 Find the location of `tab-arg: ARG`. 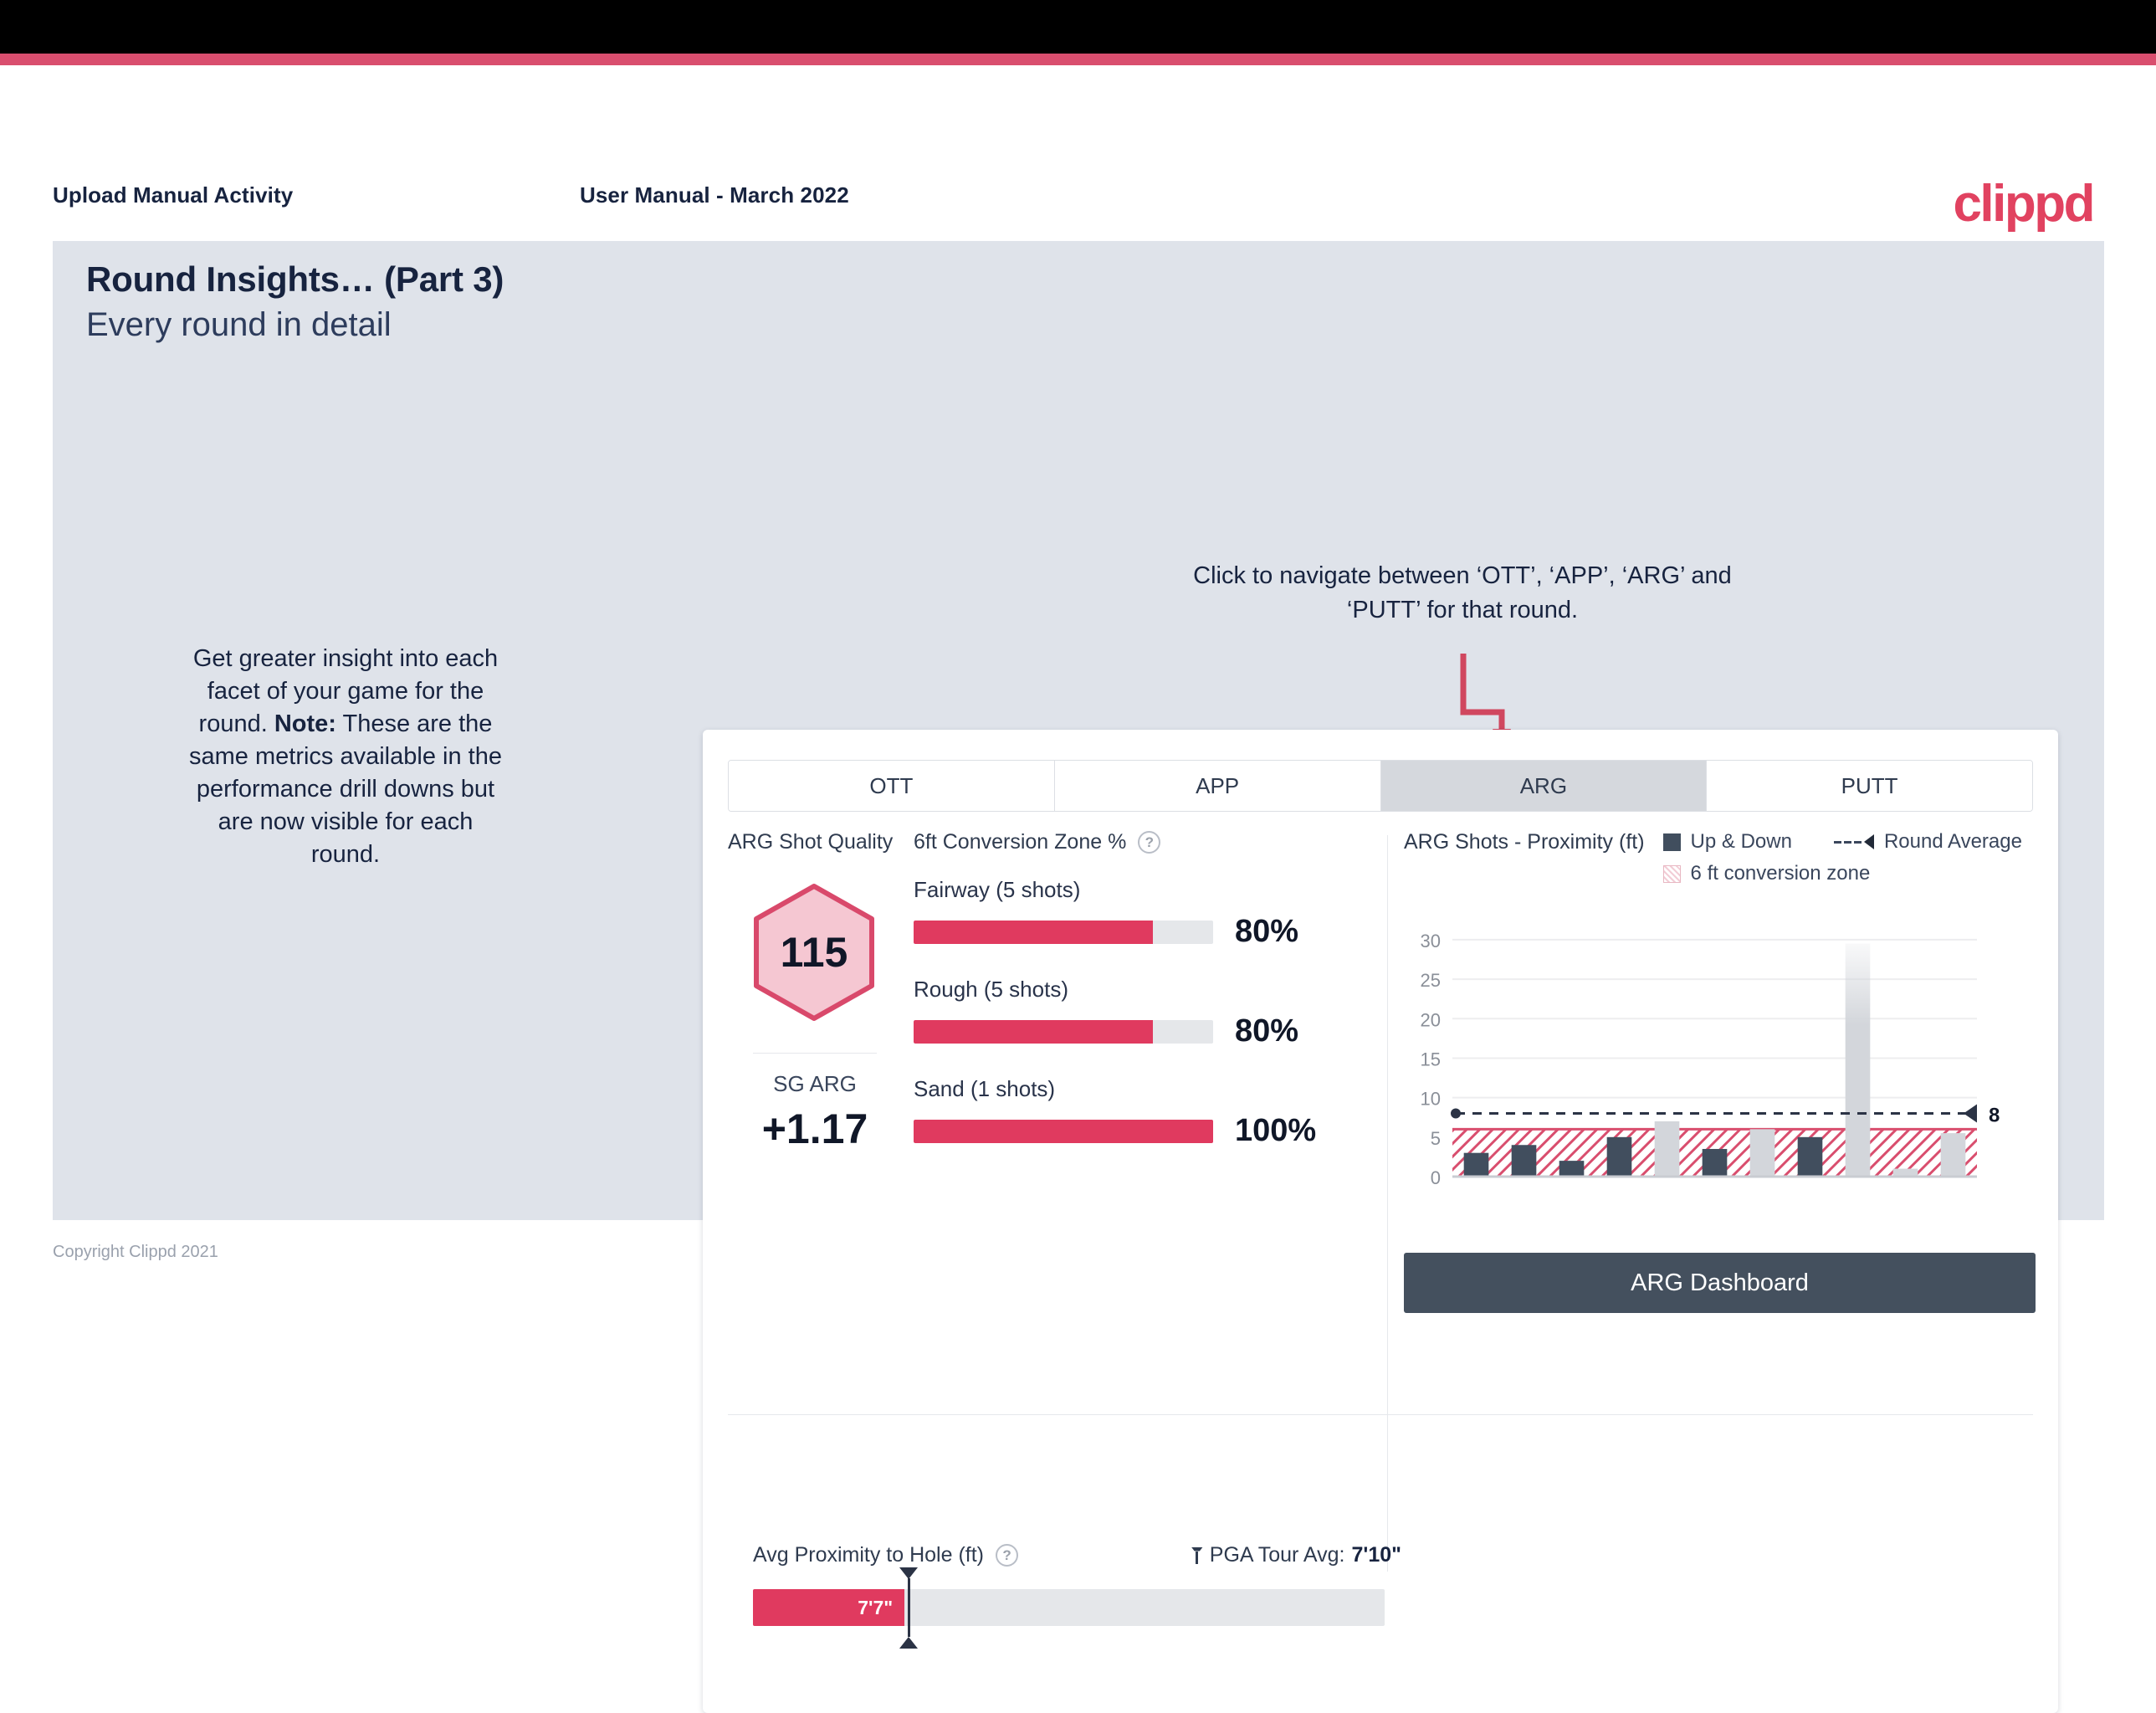

tab-arg: ARG is located at coordinates (1544, 786).